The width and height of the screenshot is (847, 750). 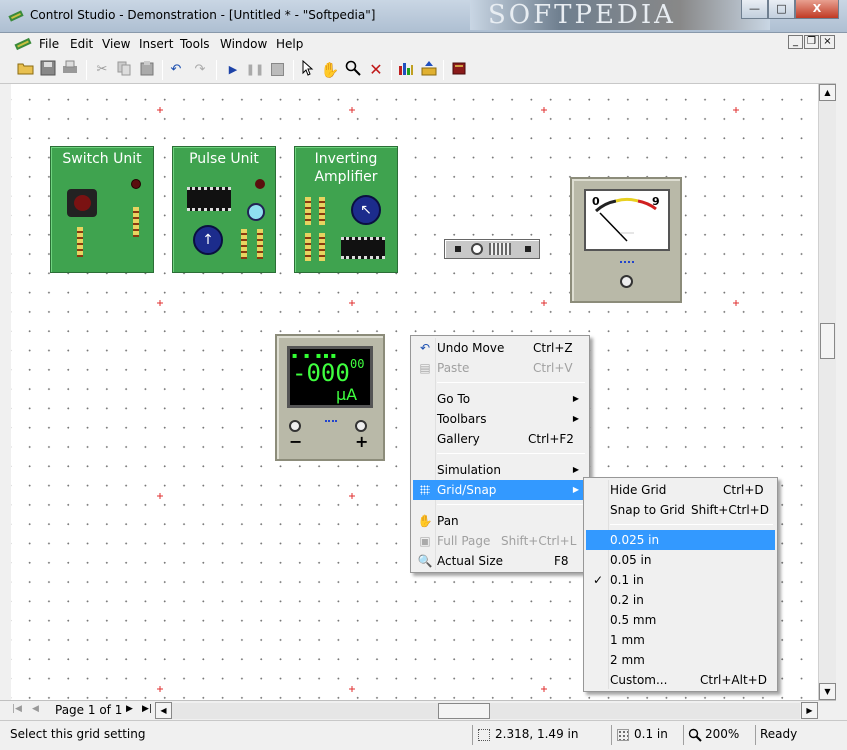 I want to click on pause-icon: ❚❚, so click(x=255, y=70).